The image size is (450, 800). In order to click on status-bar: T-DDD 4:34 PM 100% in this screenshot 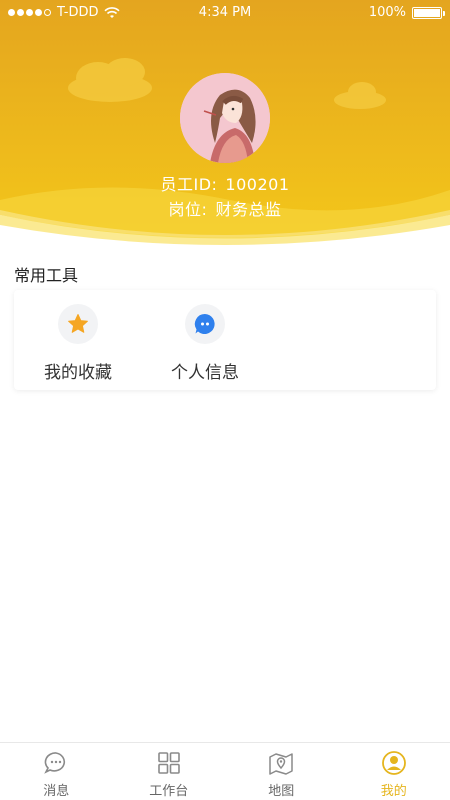, I will do `click(225, 13)`.